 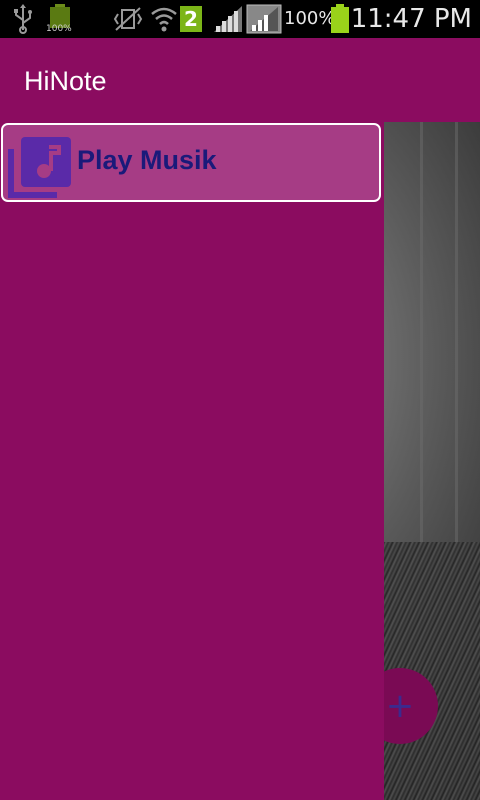 I want to click on app-title: HiNote, so click(x=65, y=81).